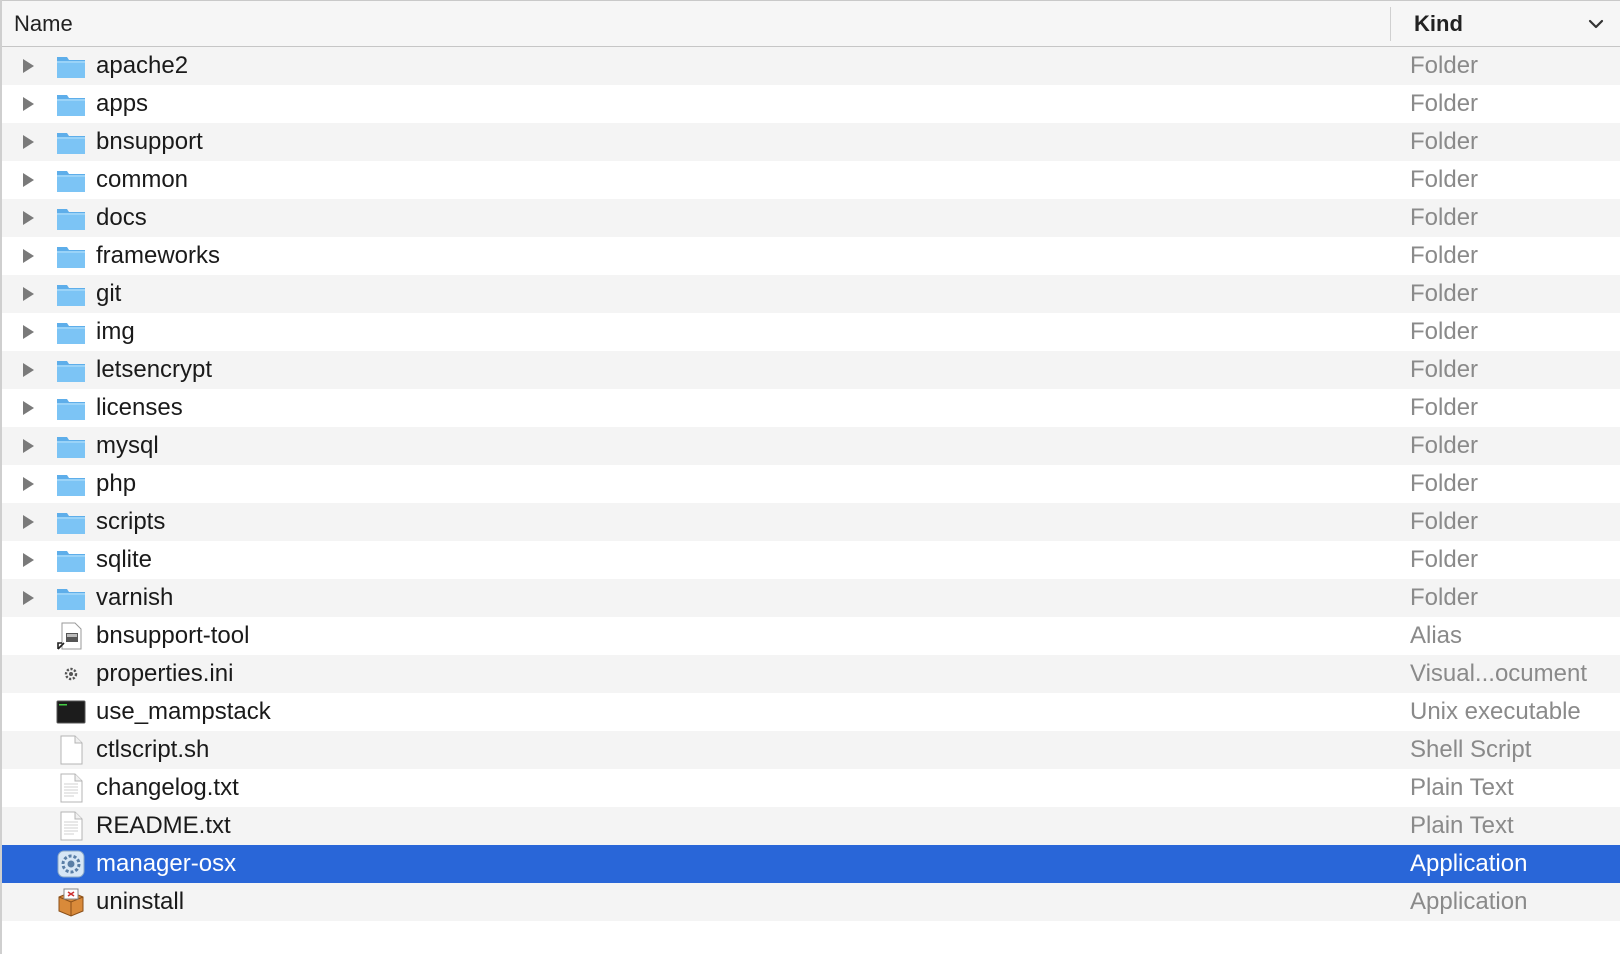 This screenshot has height=954, width=1620. What do you see at coordinates (173, 635) in the screenshot?
I see `file-name: bnsupport-tool` at bounding box center [173, 635].